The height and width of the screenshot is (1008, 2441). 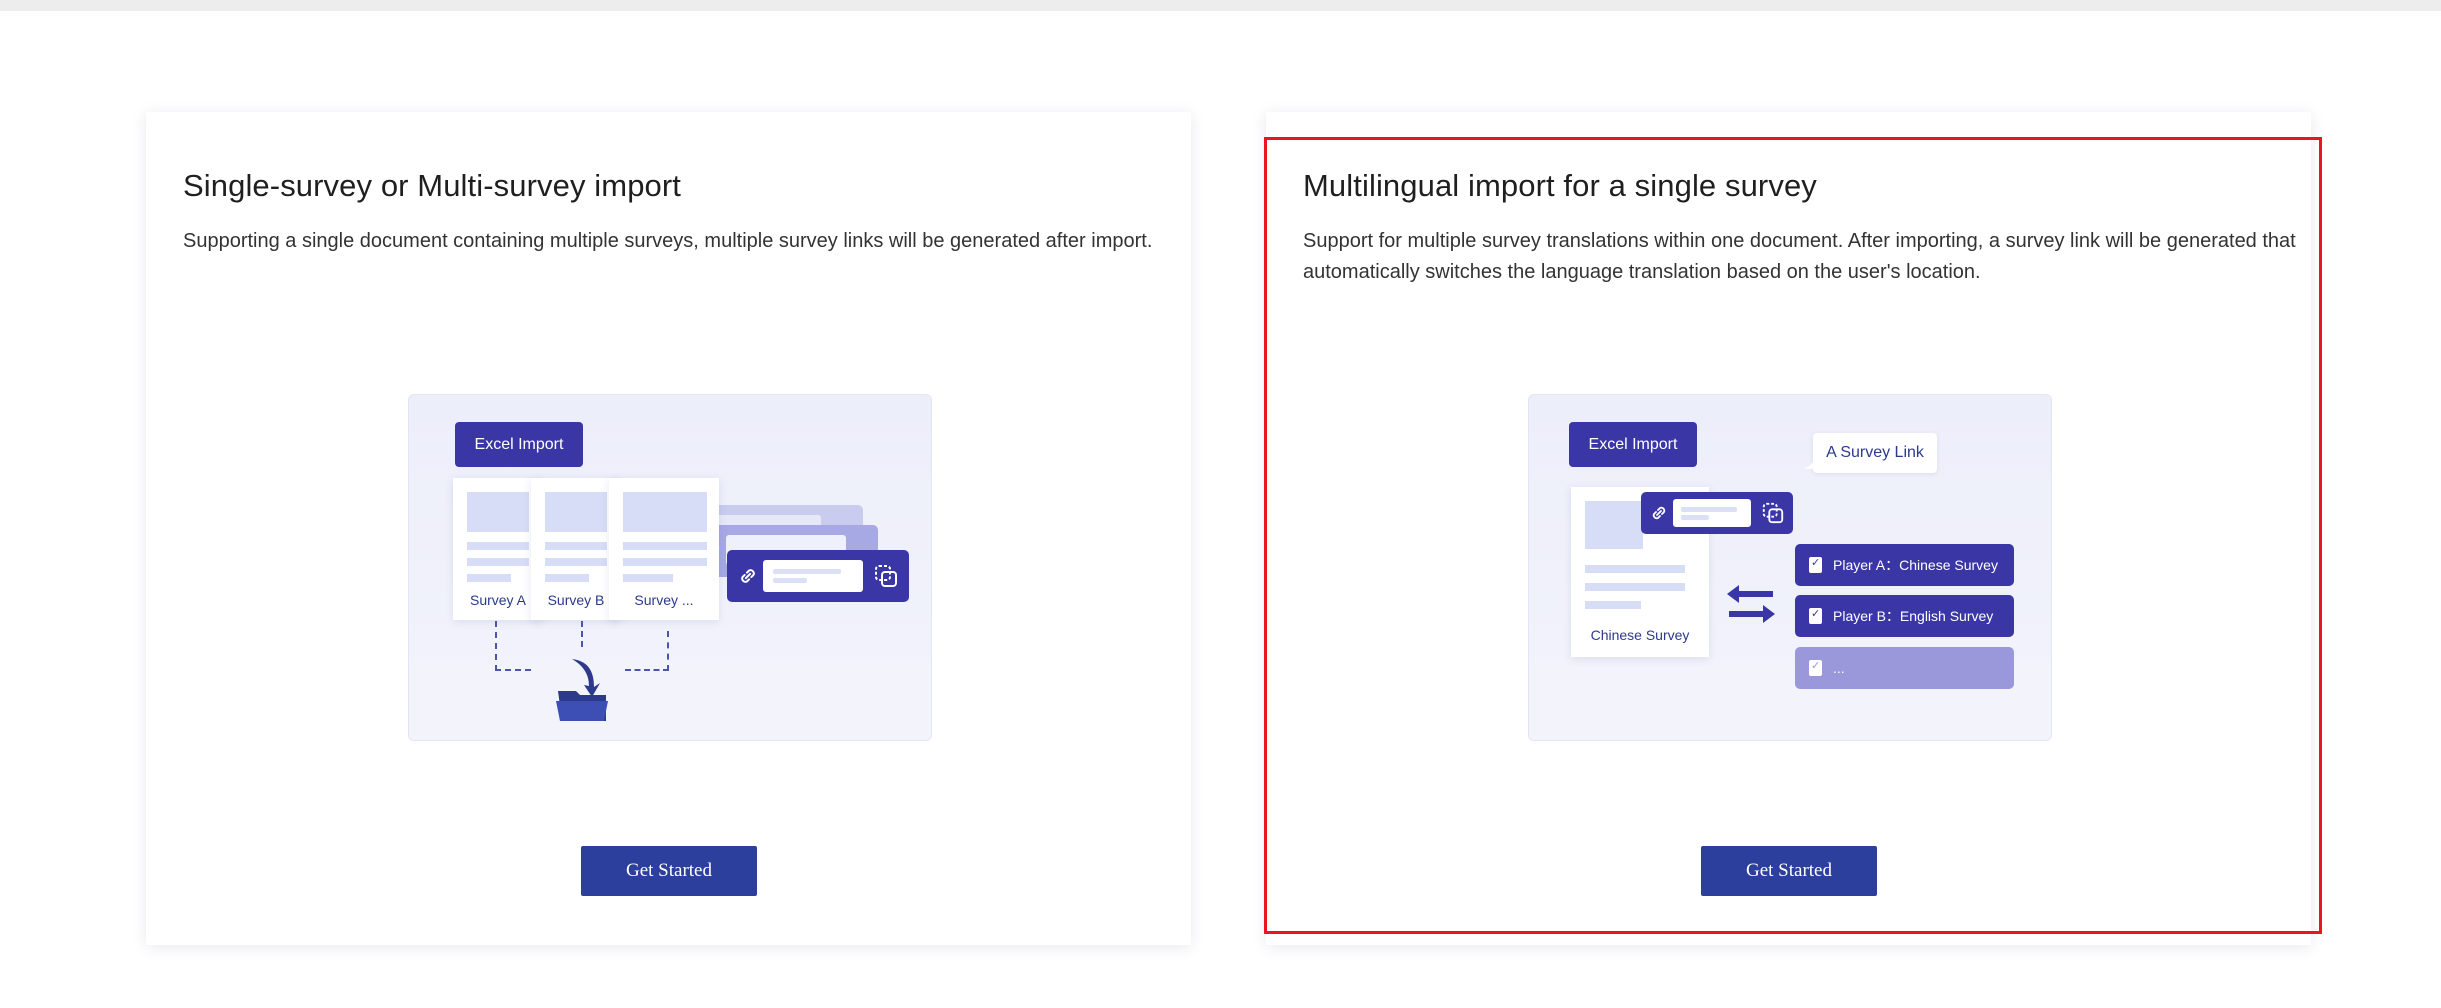 I want to click on survey-document: Survey A, so click(x=498, y=549).